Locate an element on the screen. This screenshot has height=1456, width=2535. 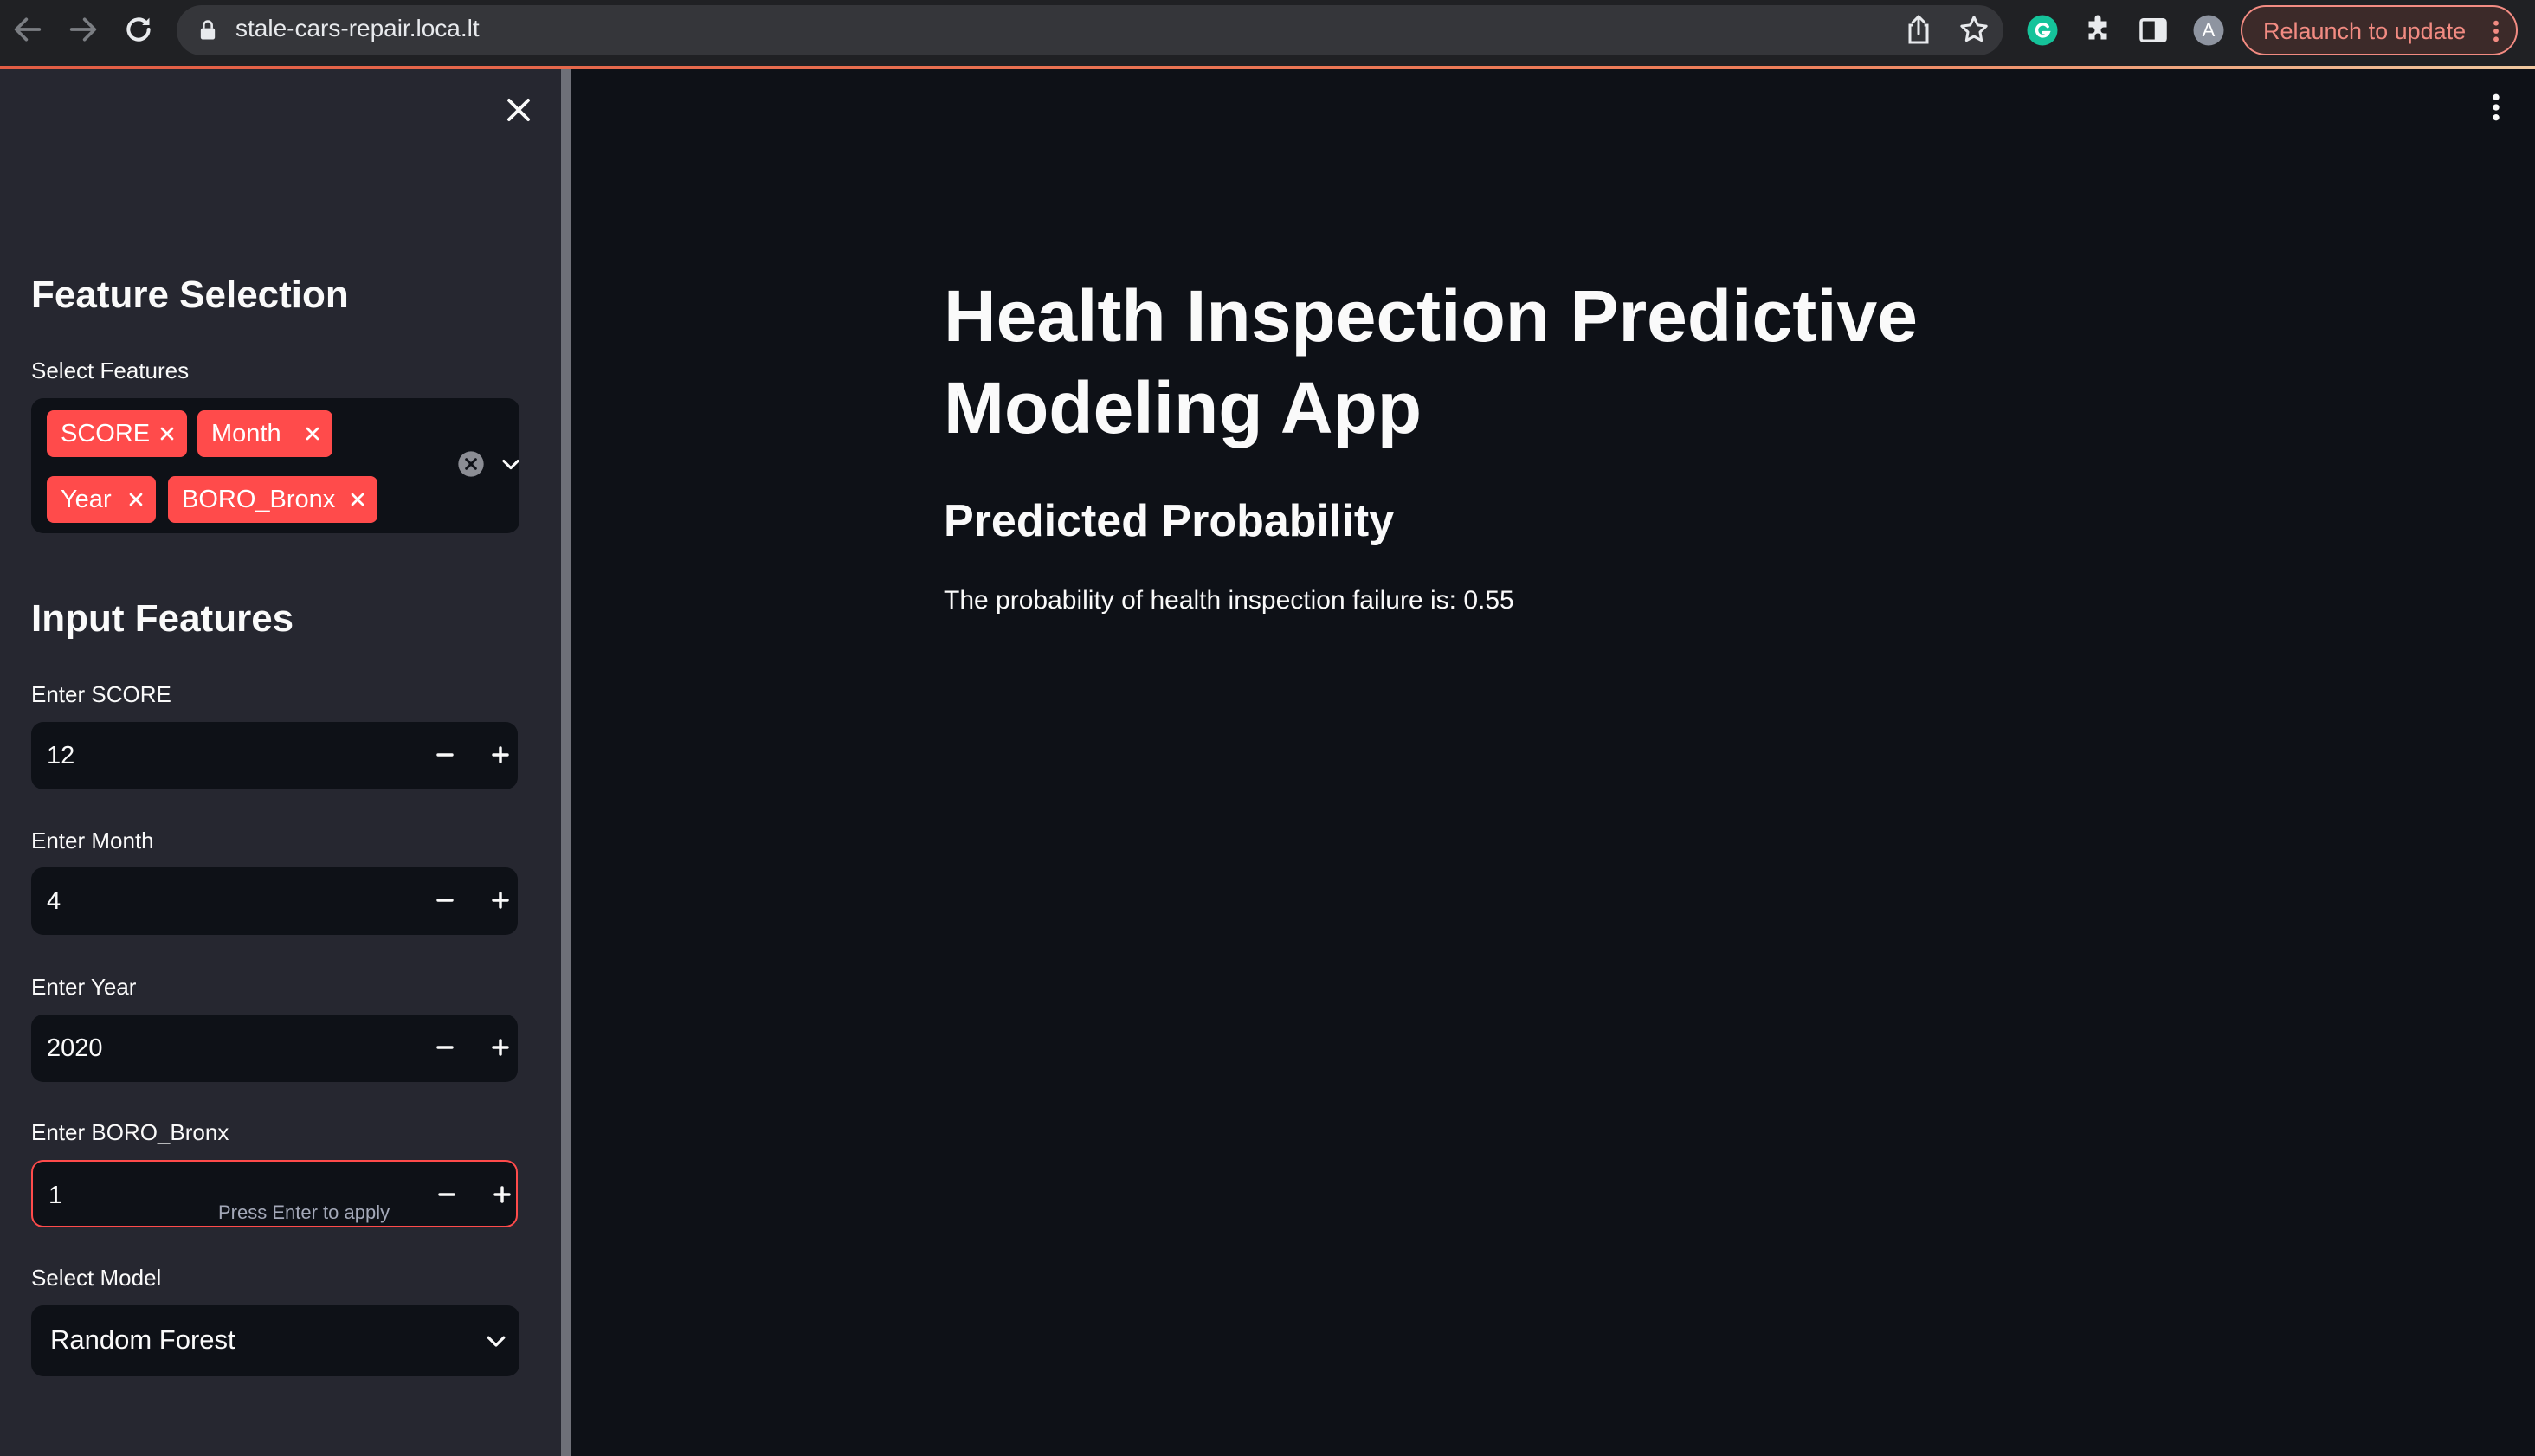
select-model-label: Select Model is located at coordinates (97, 1278).